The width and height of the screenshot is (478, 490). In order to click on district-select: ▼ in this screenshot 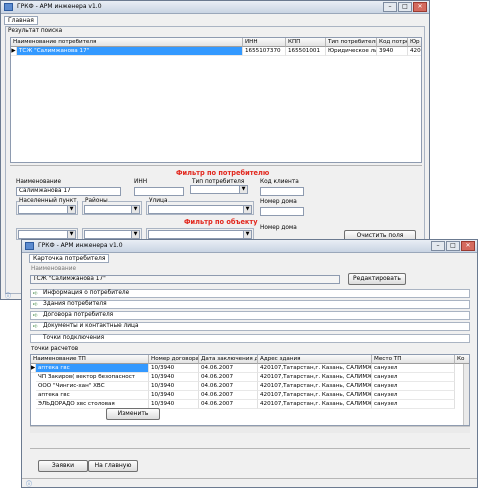, I will do `click(112, 209)`.